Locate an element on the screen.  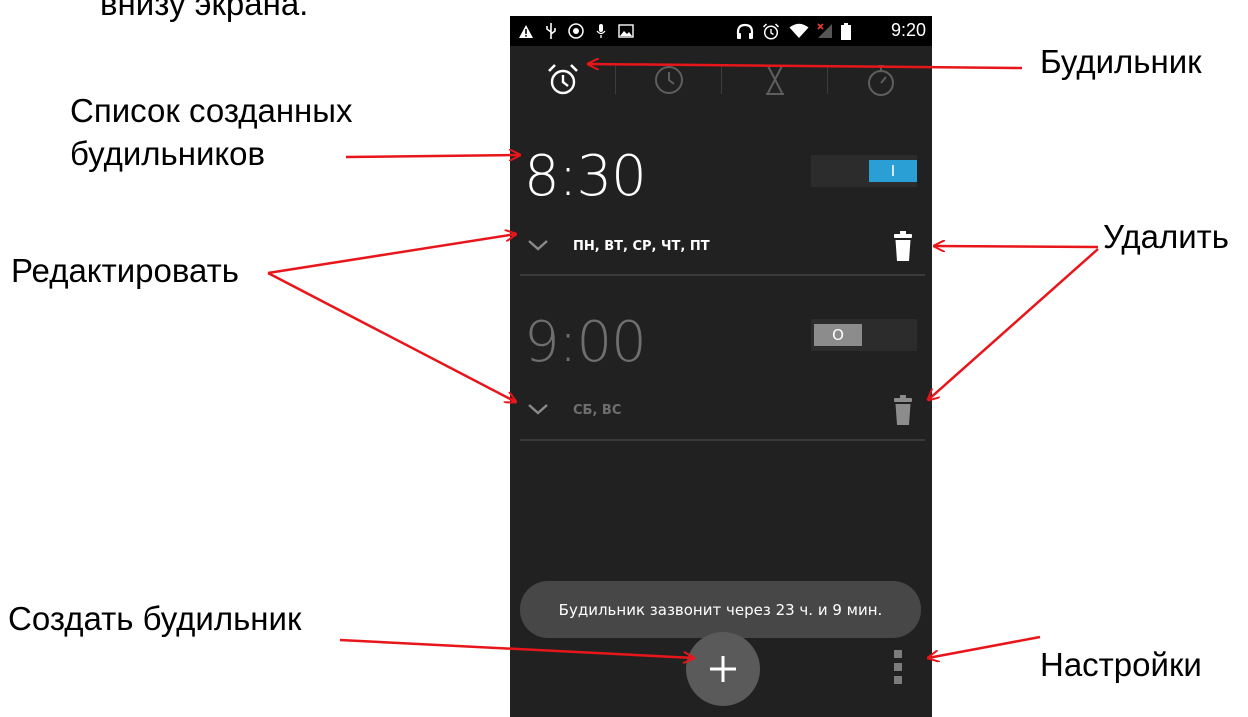
slide-header-text: внизу экрана. is located at coordinates (204, 11).